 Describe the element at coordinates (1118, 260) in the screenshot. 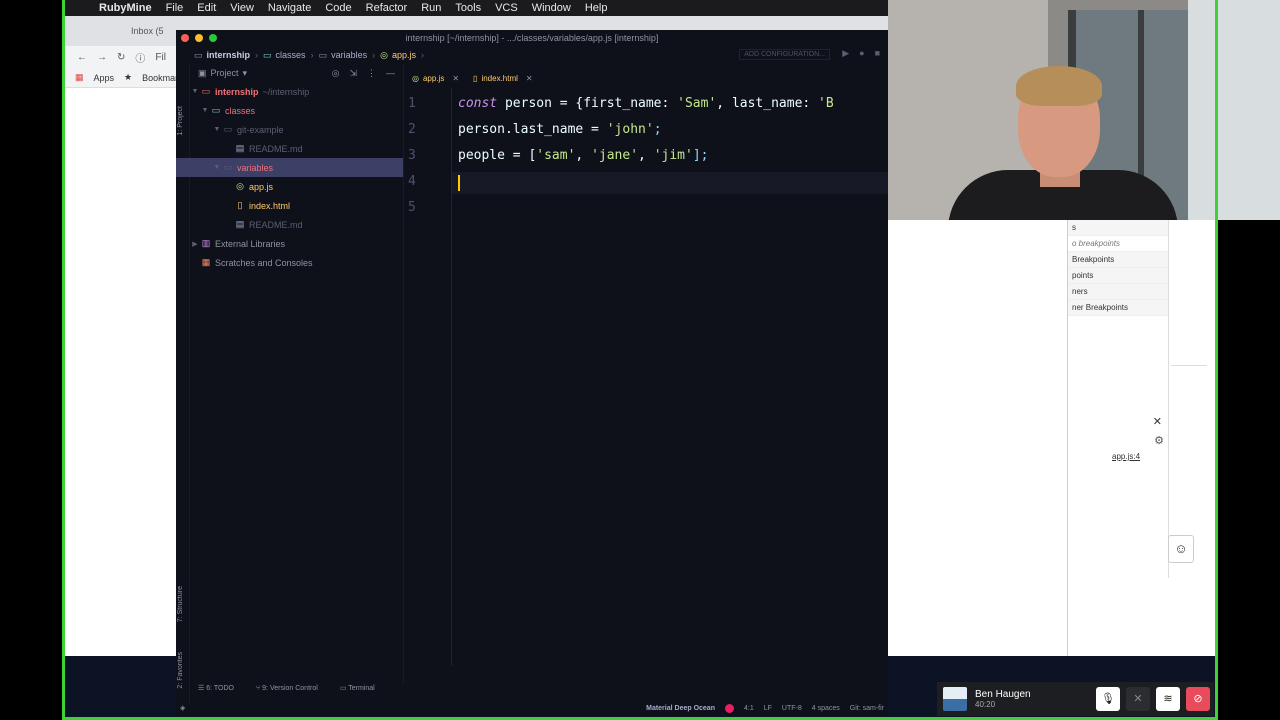

I see `devtools-row: Breakpoints` at that location.